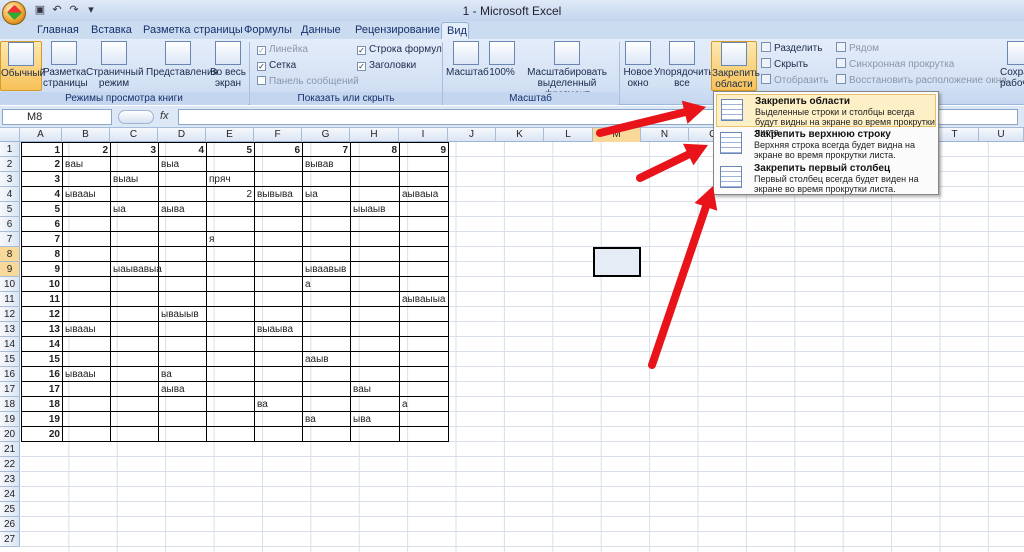  I want to click on annotation-arrows, so click(657, 234).